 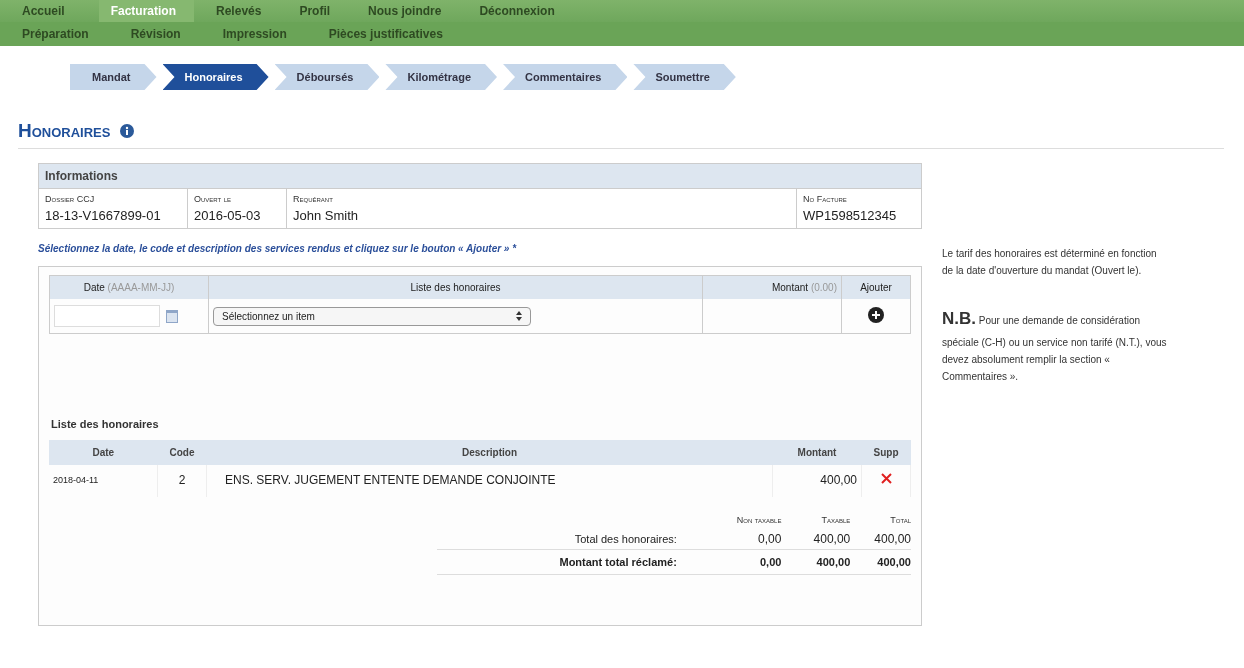 What do you see at coordinates (823, 287) in the screenshot?
I see `format-hint: (0.00)` at bounding box center [823, 287].